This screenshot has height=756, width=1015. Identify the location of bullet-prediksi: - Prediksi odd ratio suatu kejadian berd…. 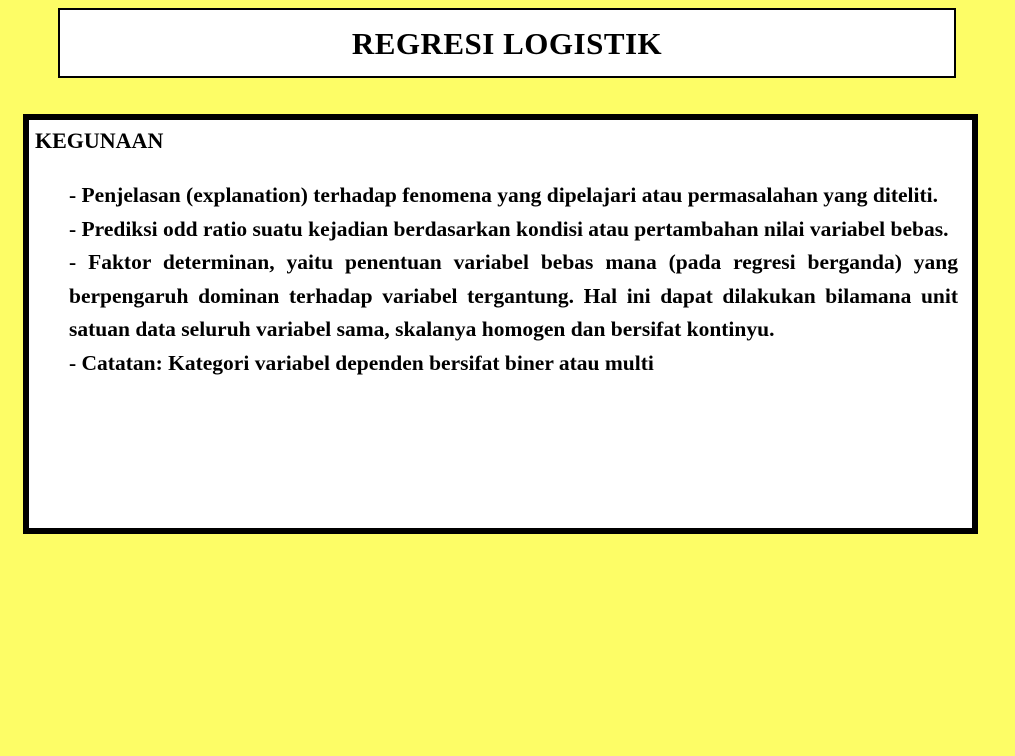
(509, 228).